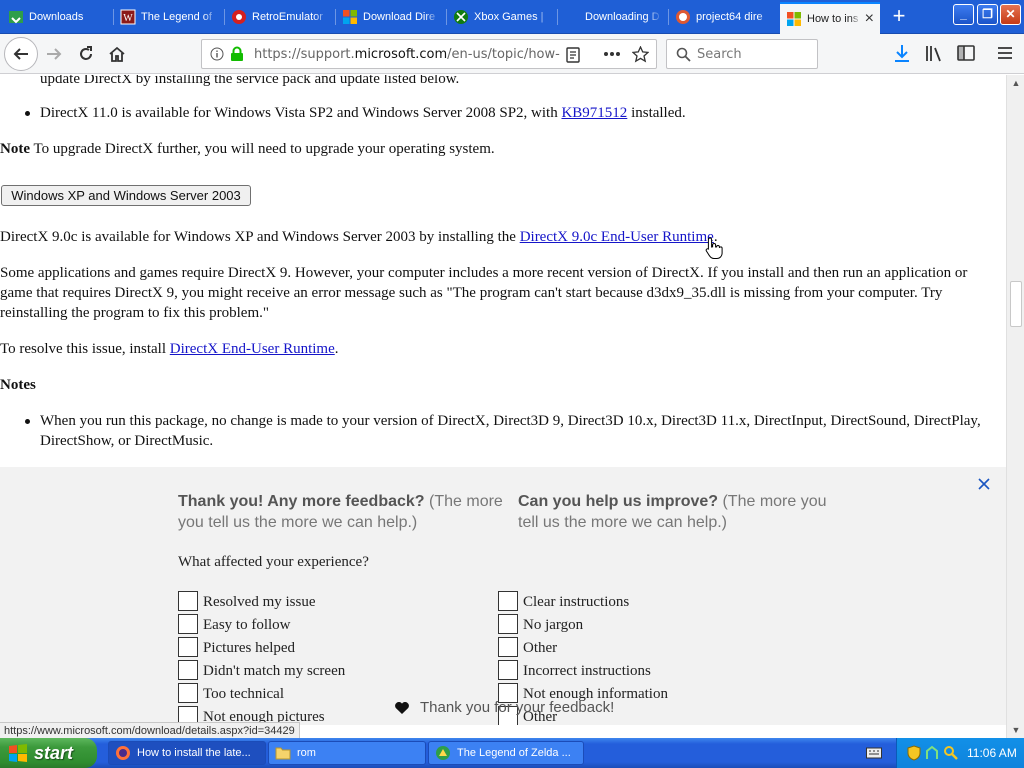  I want to click on blank-favicon, so click(572, 17).